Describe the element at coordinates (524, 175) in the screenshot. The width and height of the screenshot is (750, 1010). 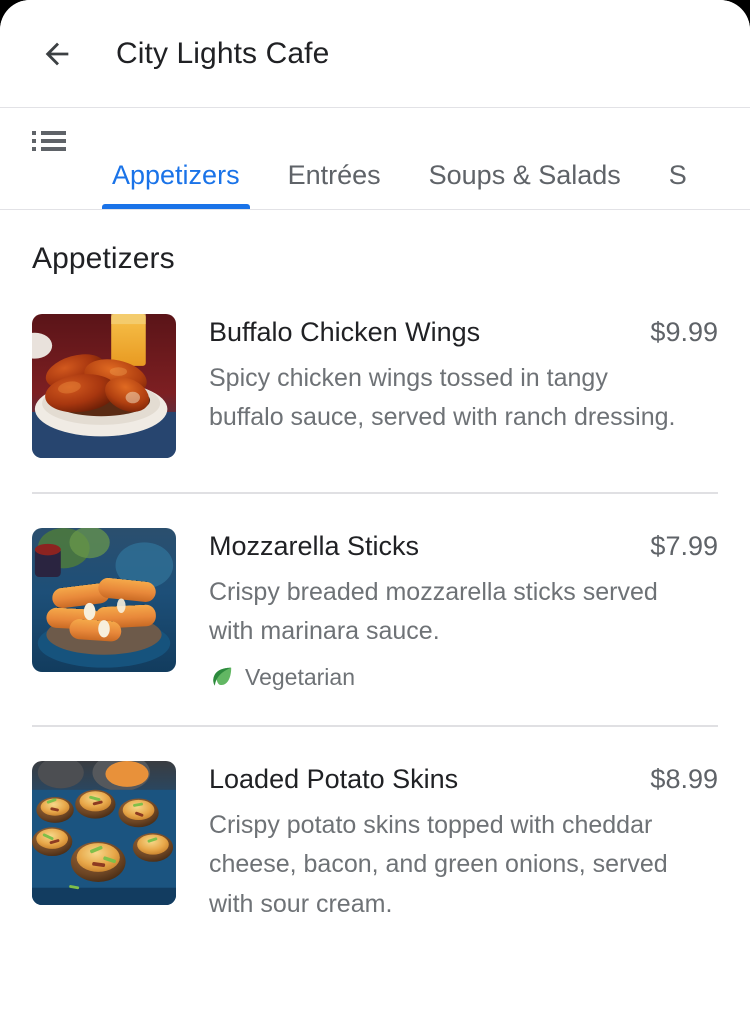
I see `tab-label: Soups & Salads` at that location.